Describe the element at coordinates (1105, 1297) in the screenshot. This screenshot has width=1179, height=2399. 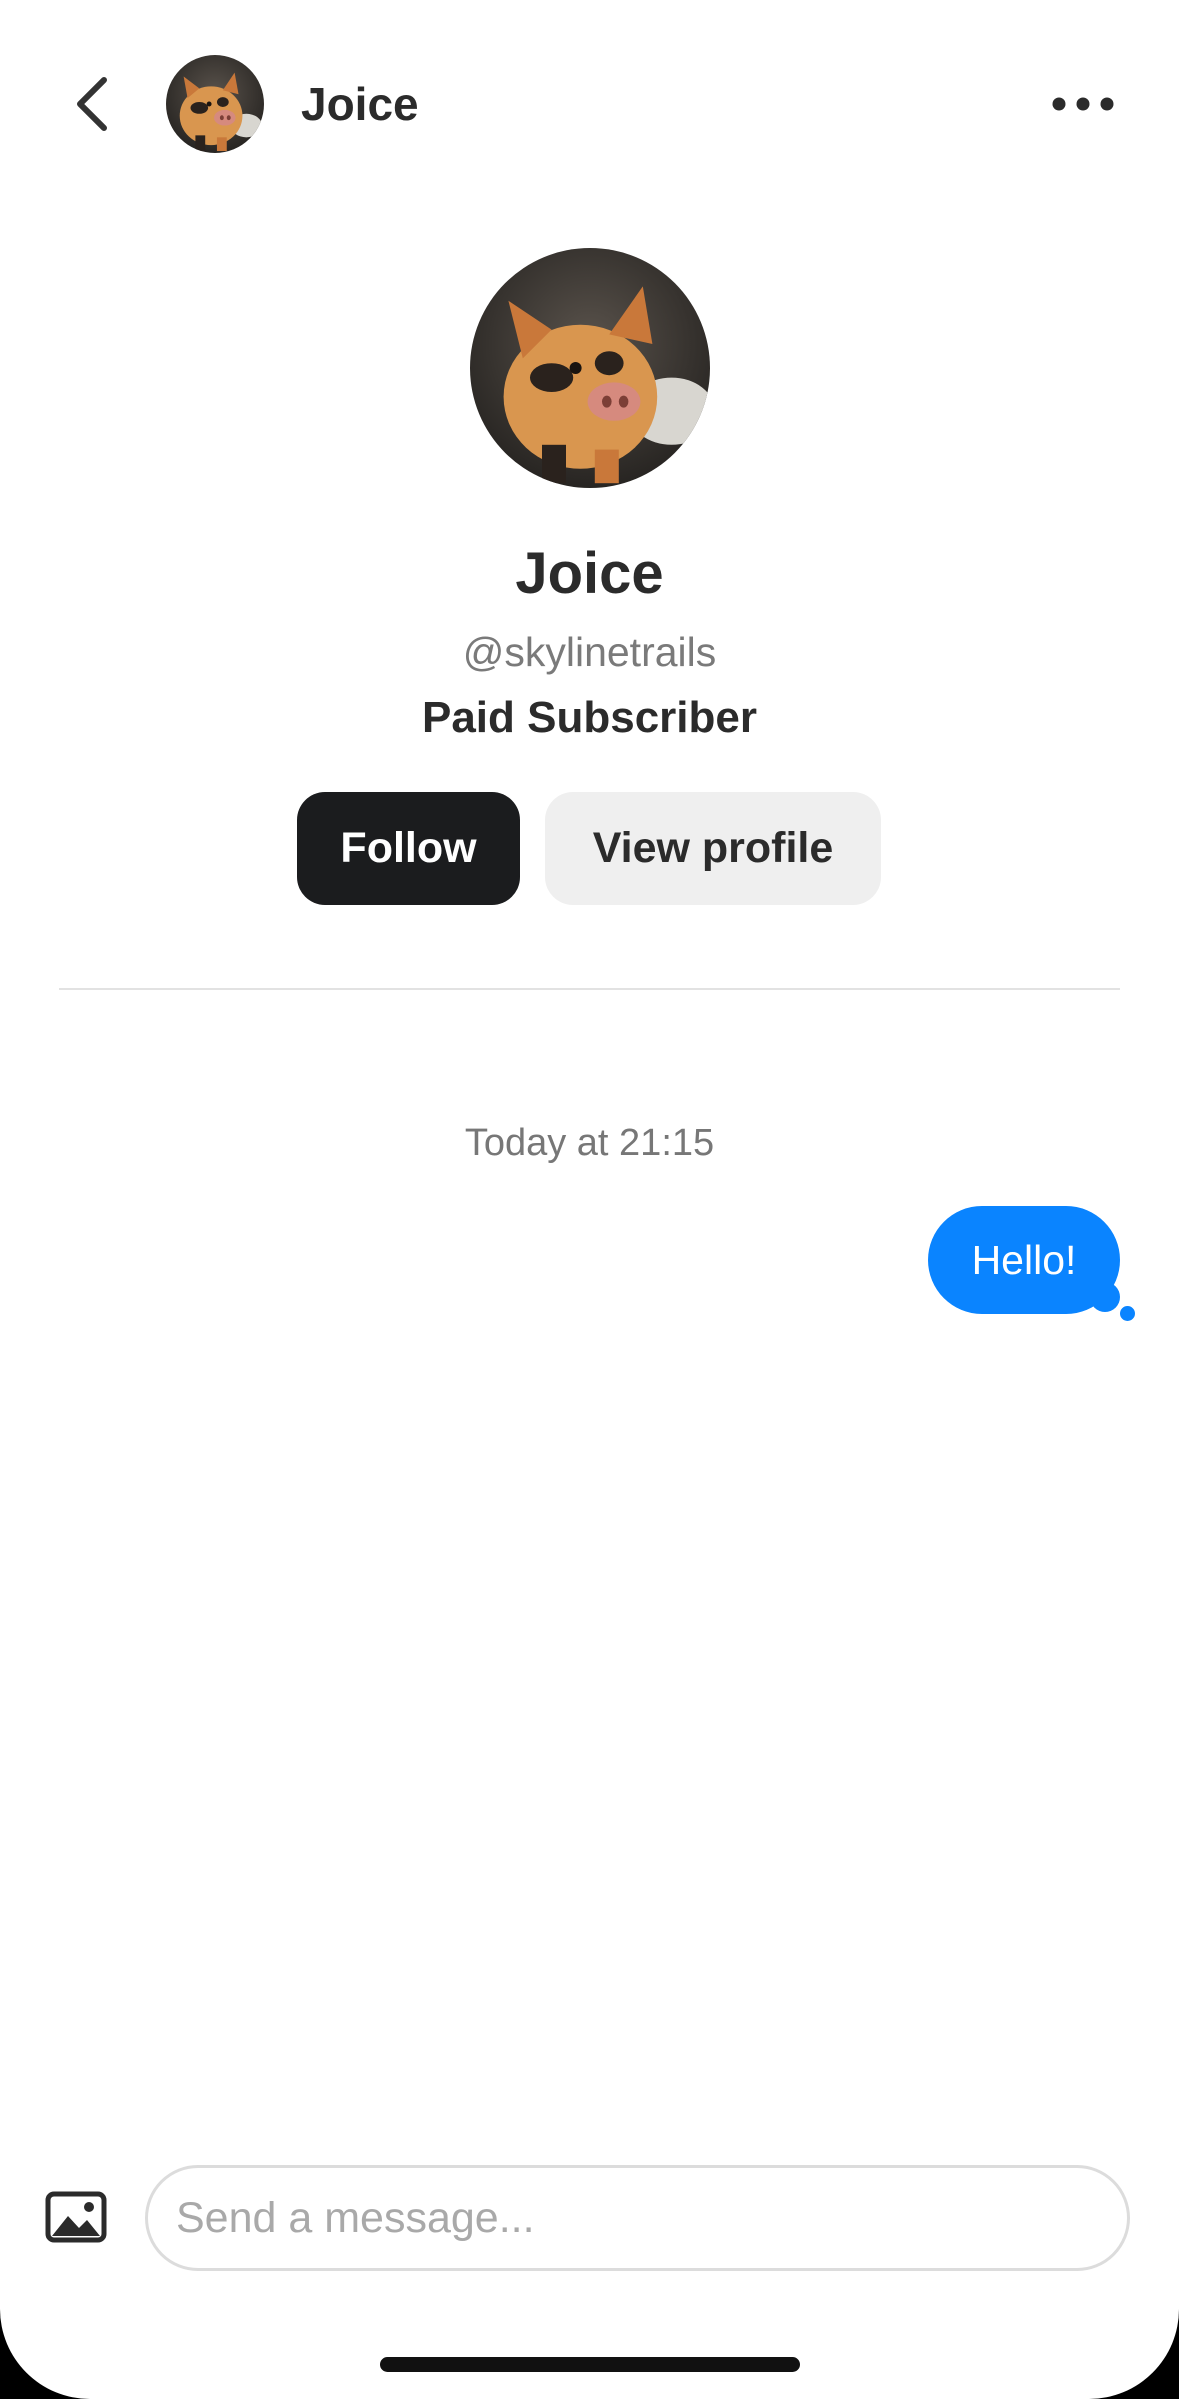
I see `bubble-tail` at that location.